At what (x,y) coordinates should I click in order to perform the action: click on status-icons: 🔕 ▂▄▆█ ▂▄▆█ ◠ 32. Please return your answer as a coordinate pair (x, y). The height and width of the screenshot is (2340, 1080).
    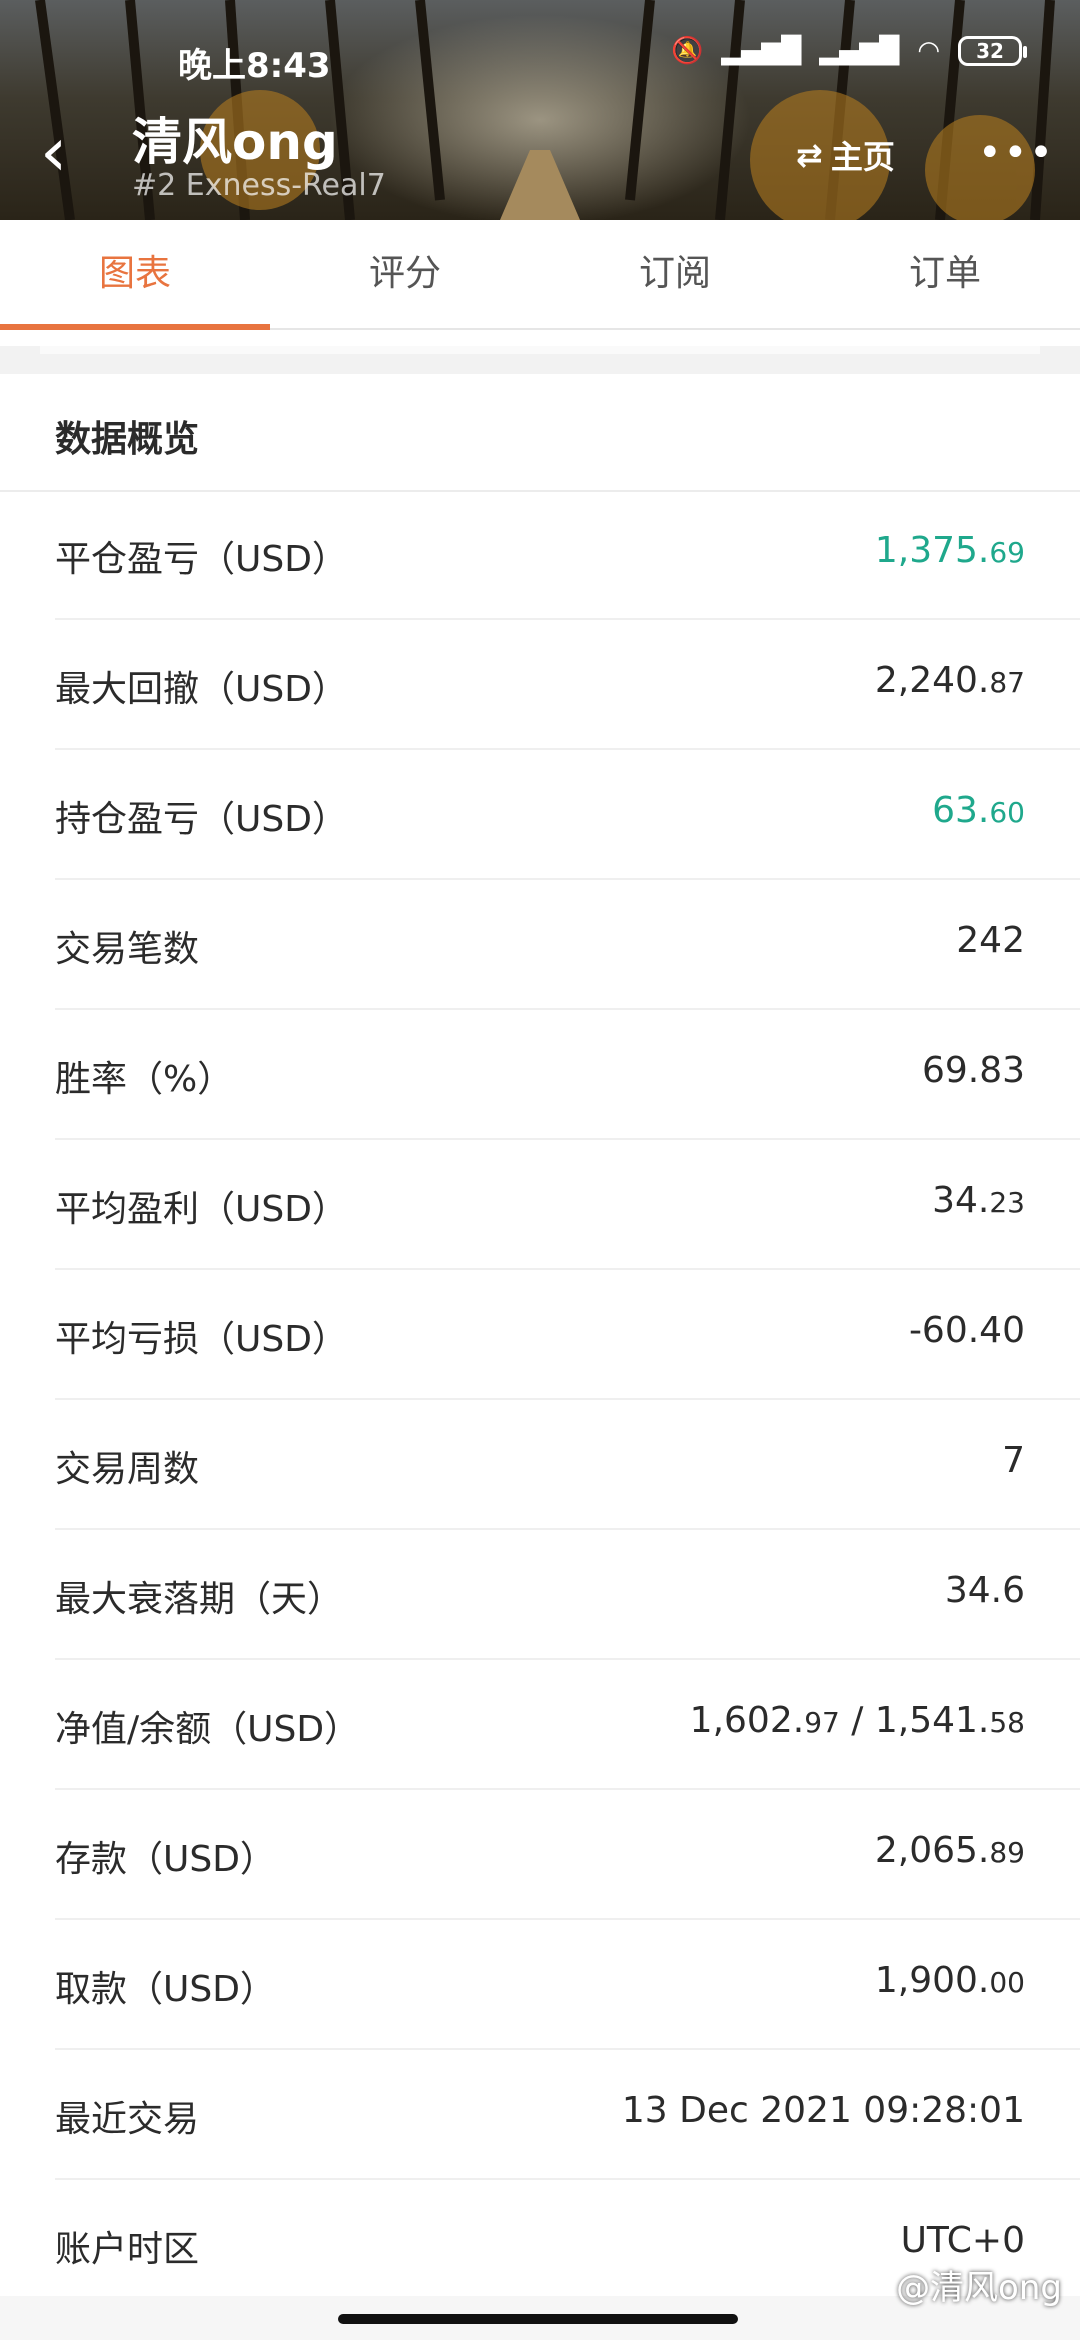
    Looking at the image, I should click on (848, 51).